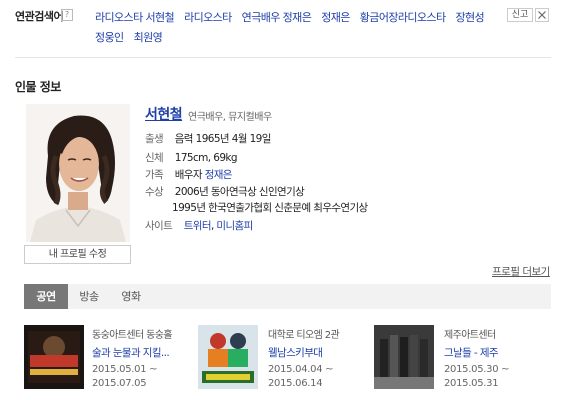 The height and width of the screenshot is (400, 580). What do you see at coordinates (335, 18) in the screenshot?
I see `related-link: 정재은` at bounding box center [335, 18].